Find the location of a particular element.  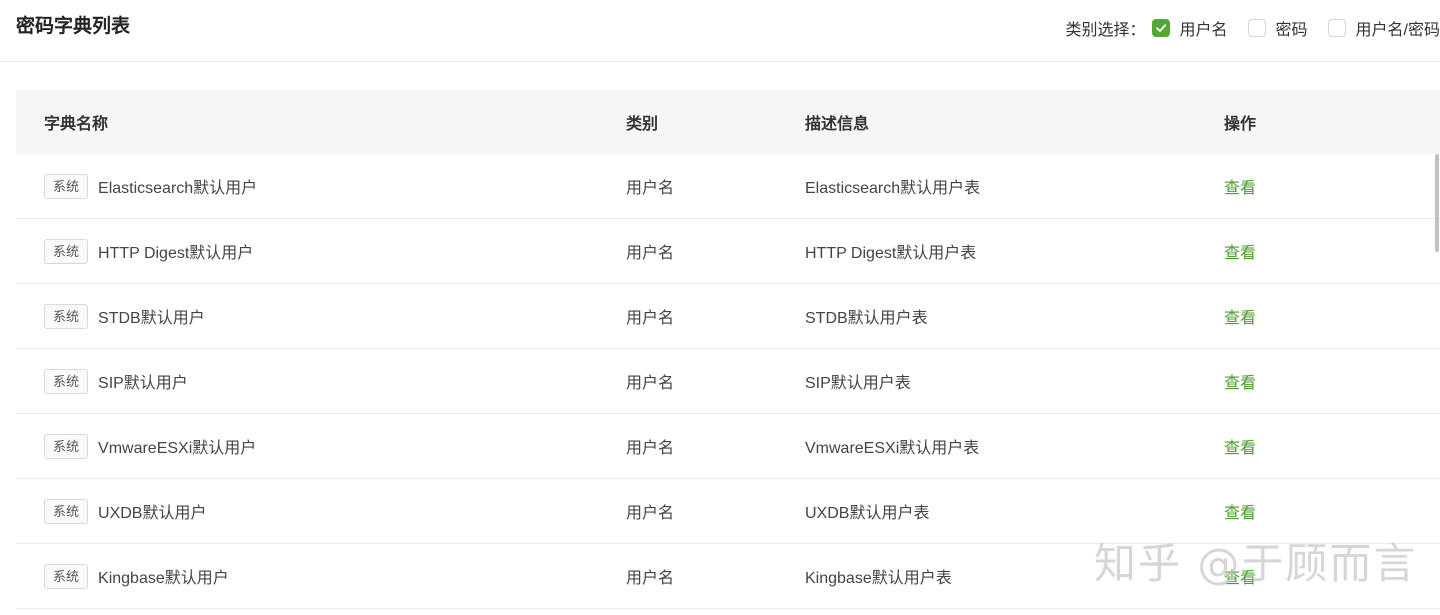

column-header-action: 操作 is located at coordinates (1240, 124).